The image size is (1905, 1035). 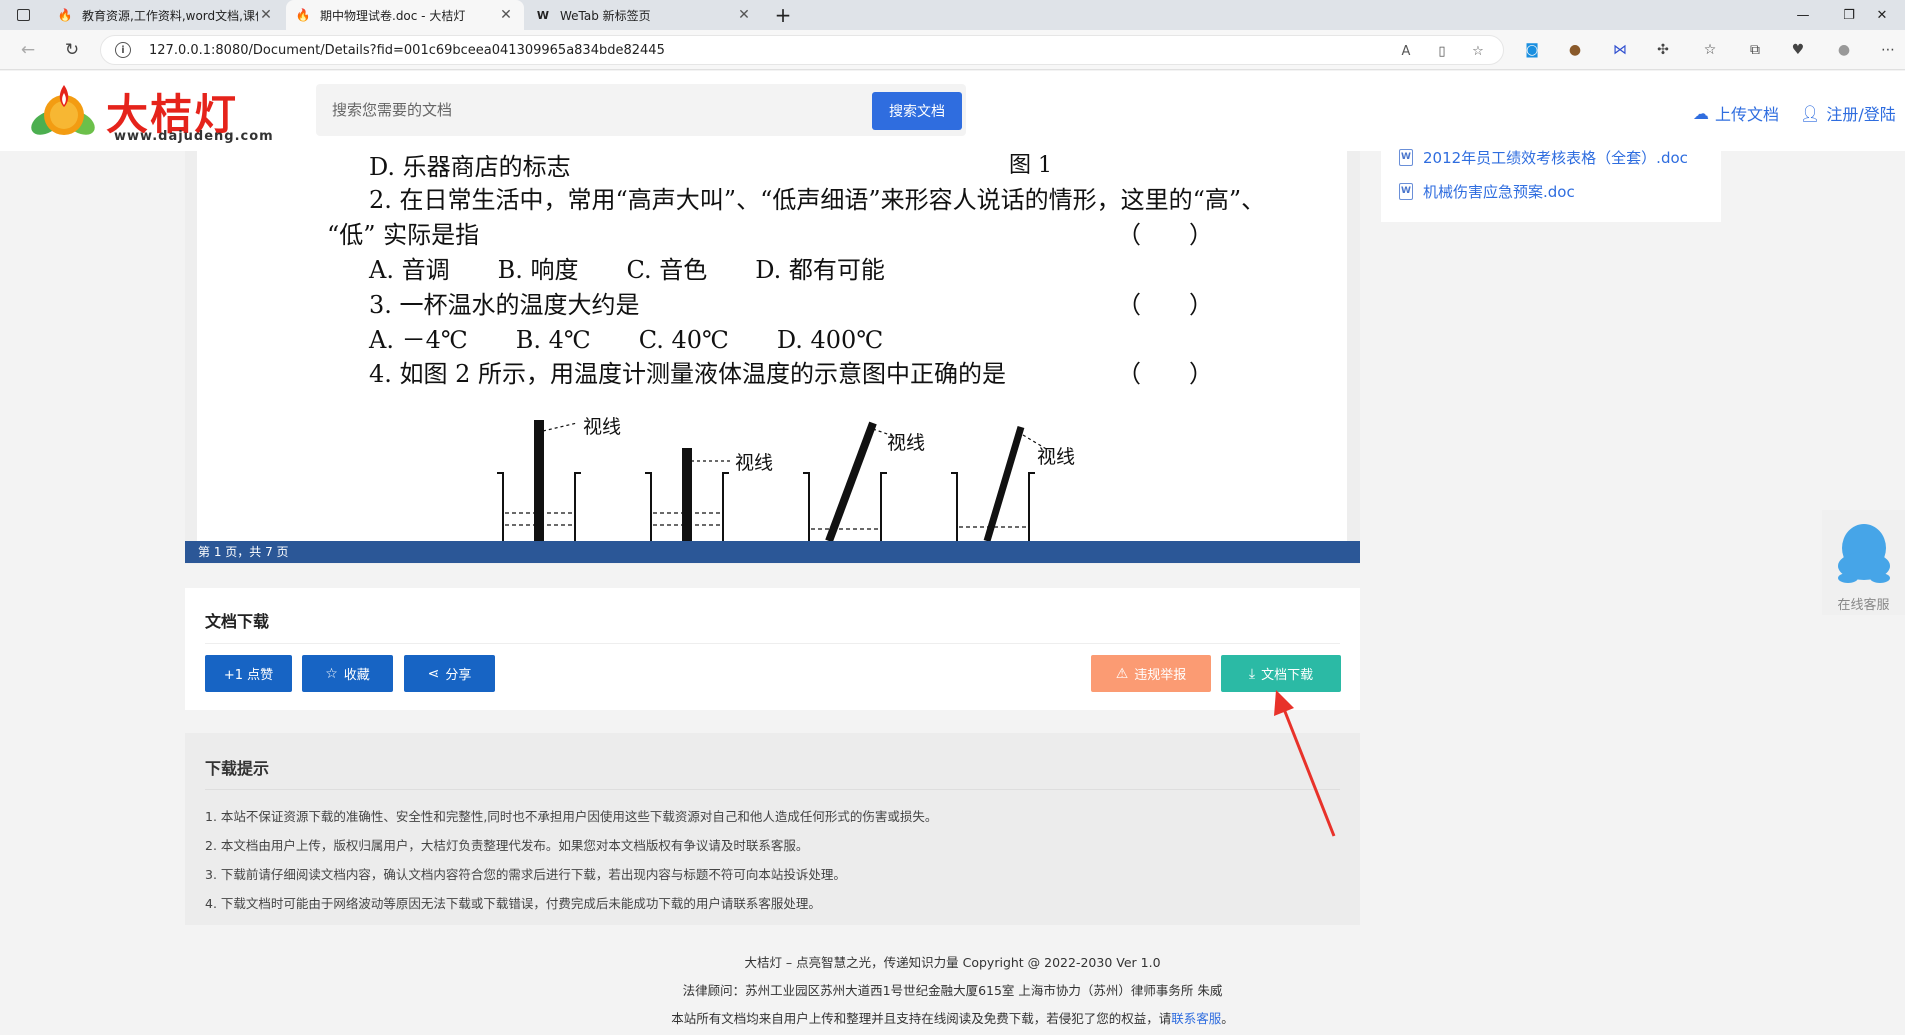 I want to click on profile-avatar-icon: ●, so click(x=1844, y=50).